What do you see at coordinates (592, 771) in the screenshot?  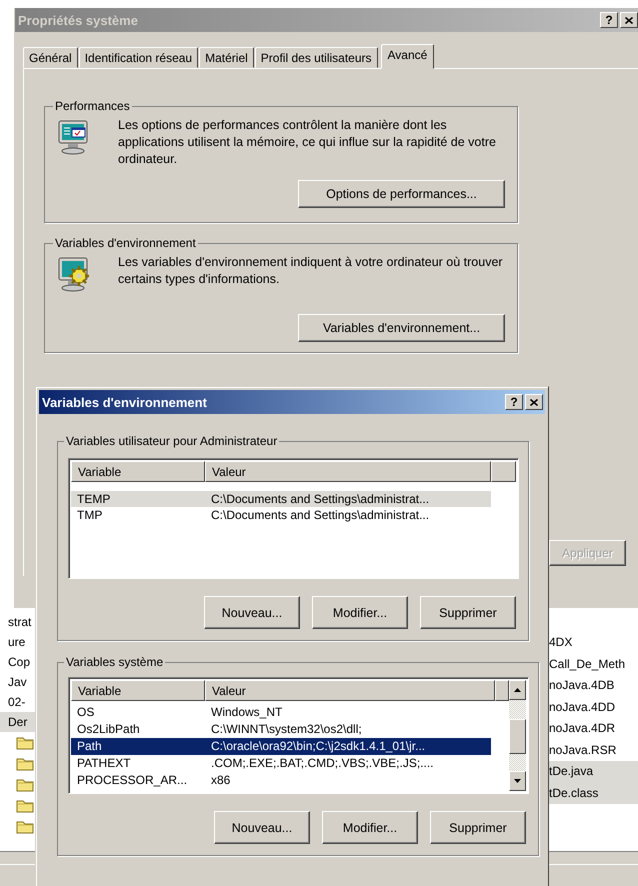 I see `file-item: tDe.java` at bounding box center [592, 771].